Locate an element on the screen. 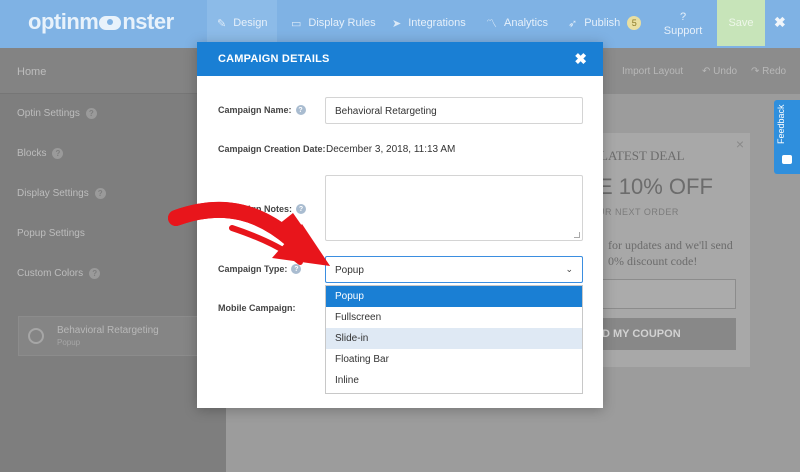  resize-handle-icon is located at coordinates (577, 235).